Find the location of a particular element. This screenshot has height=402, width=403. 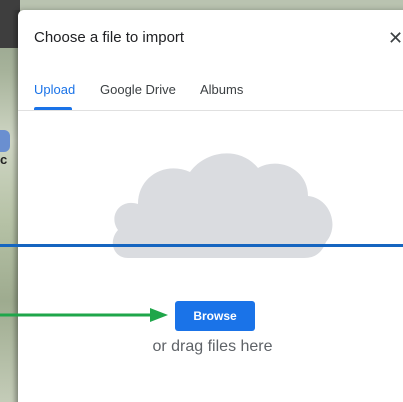

map-label: c is located at coordinates (4, 159).